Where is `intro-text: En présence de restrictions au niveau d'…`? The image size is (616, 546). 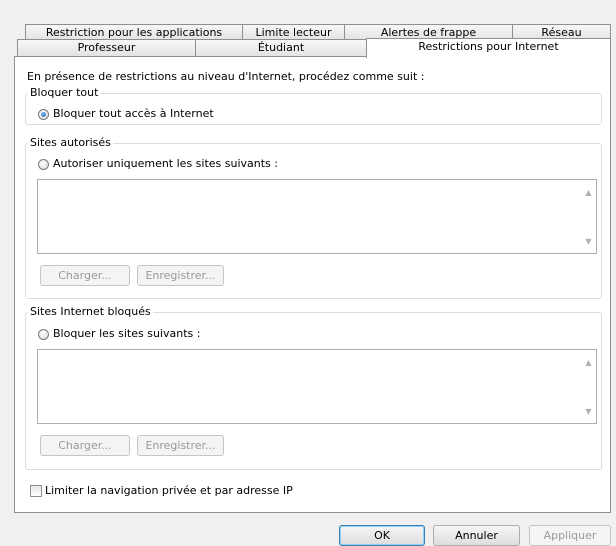
intro-text: En présence de restrictions au niveau d'… is located at coordinates (226, 76).